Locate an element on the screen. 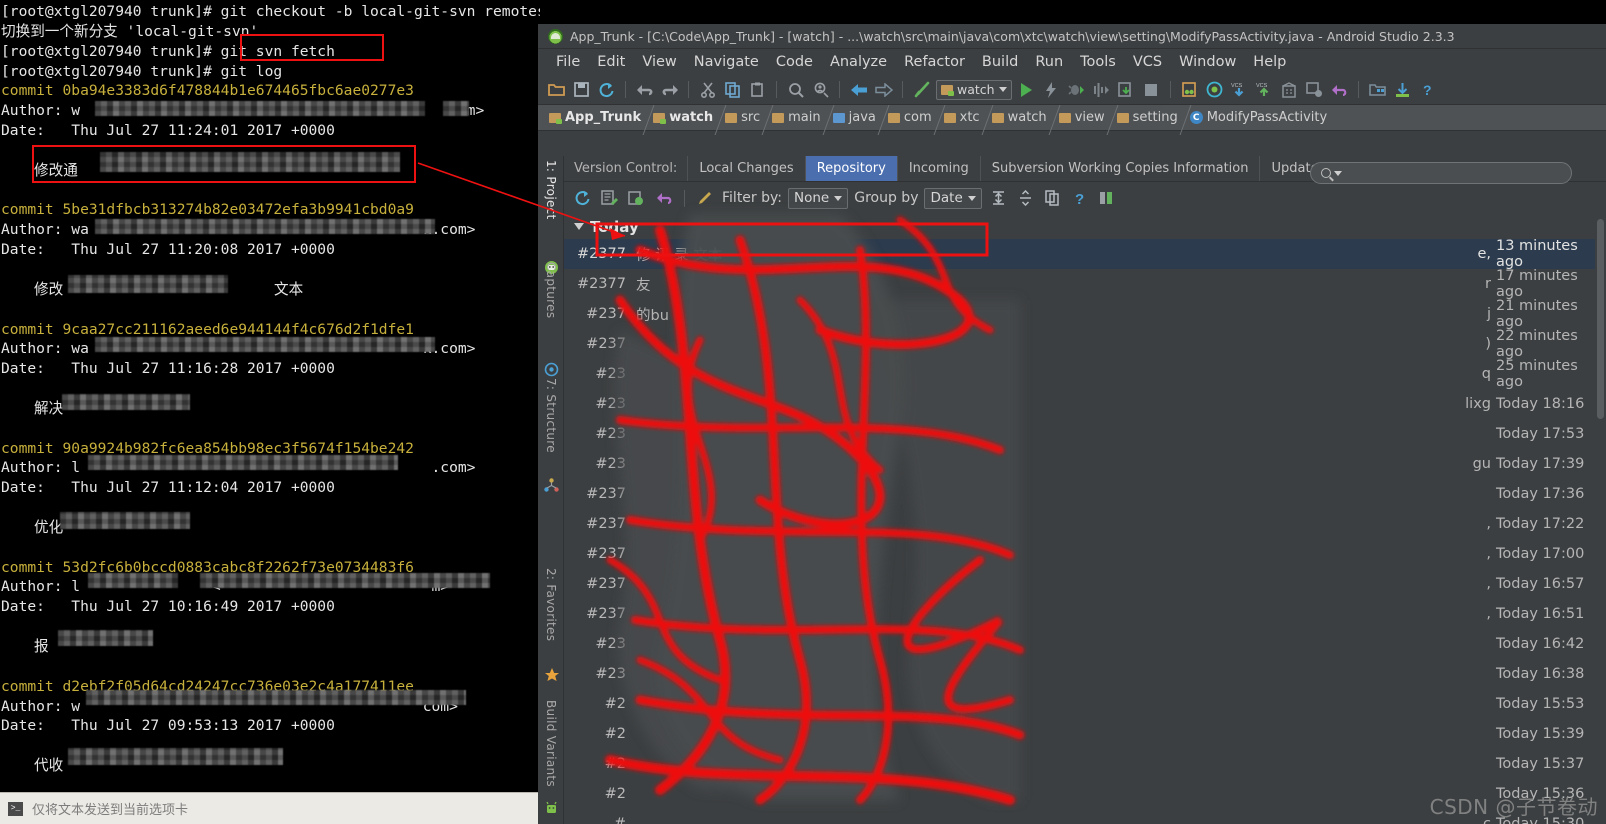  menu-item-navigate: Navigate is located at coordinates (726, 62).